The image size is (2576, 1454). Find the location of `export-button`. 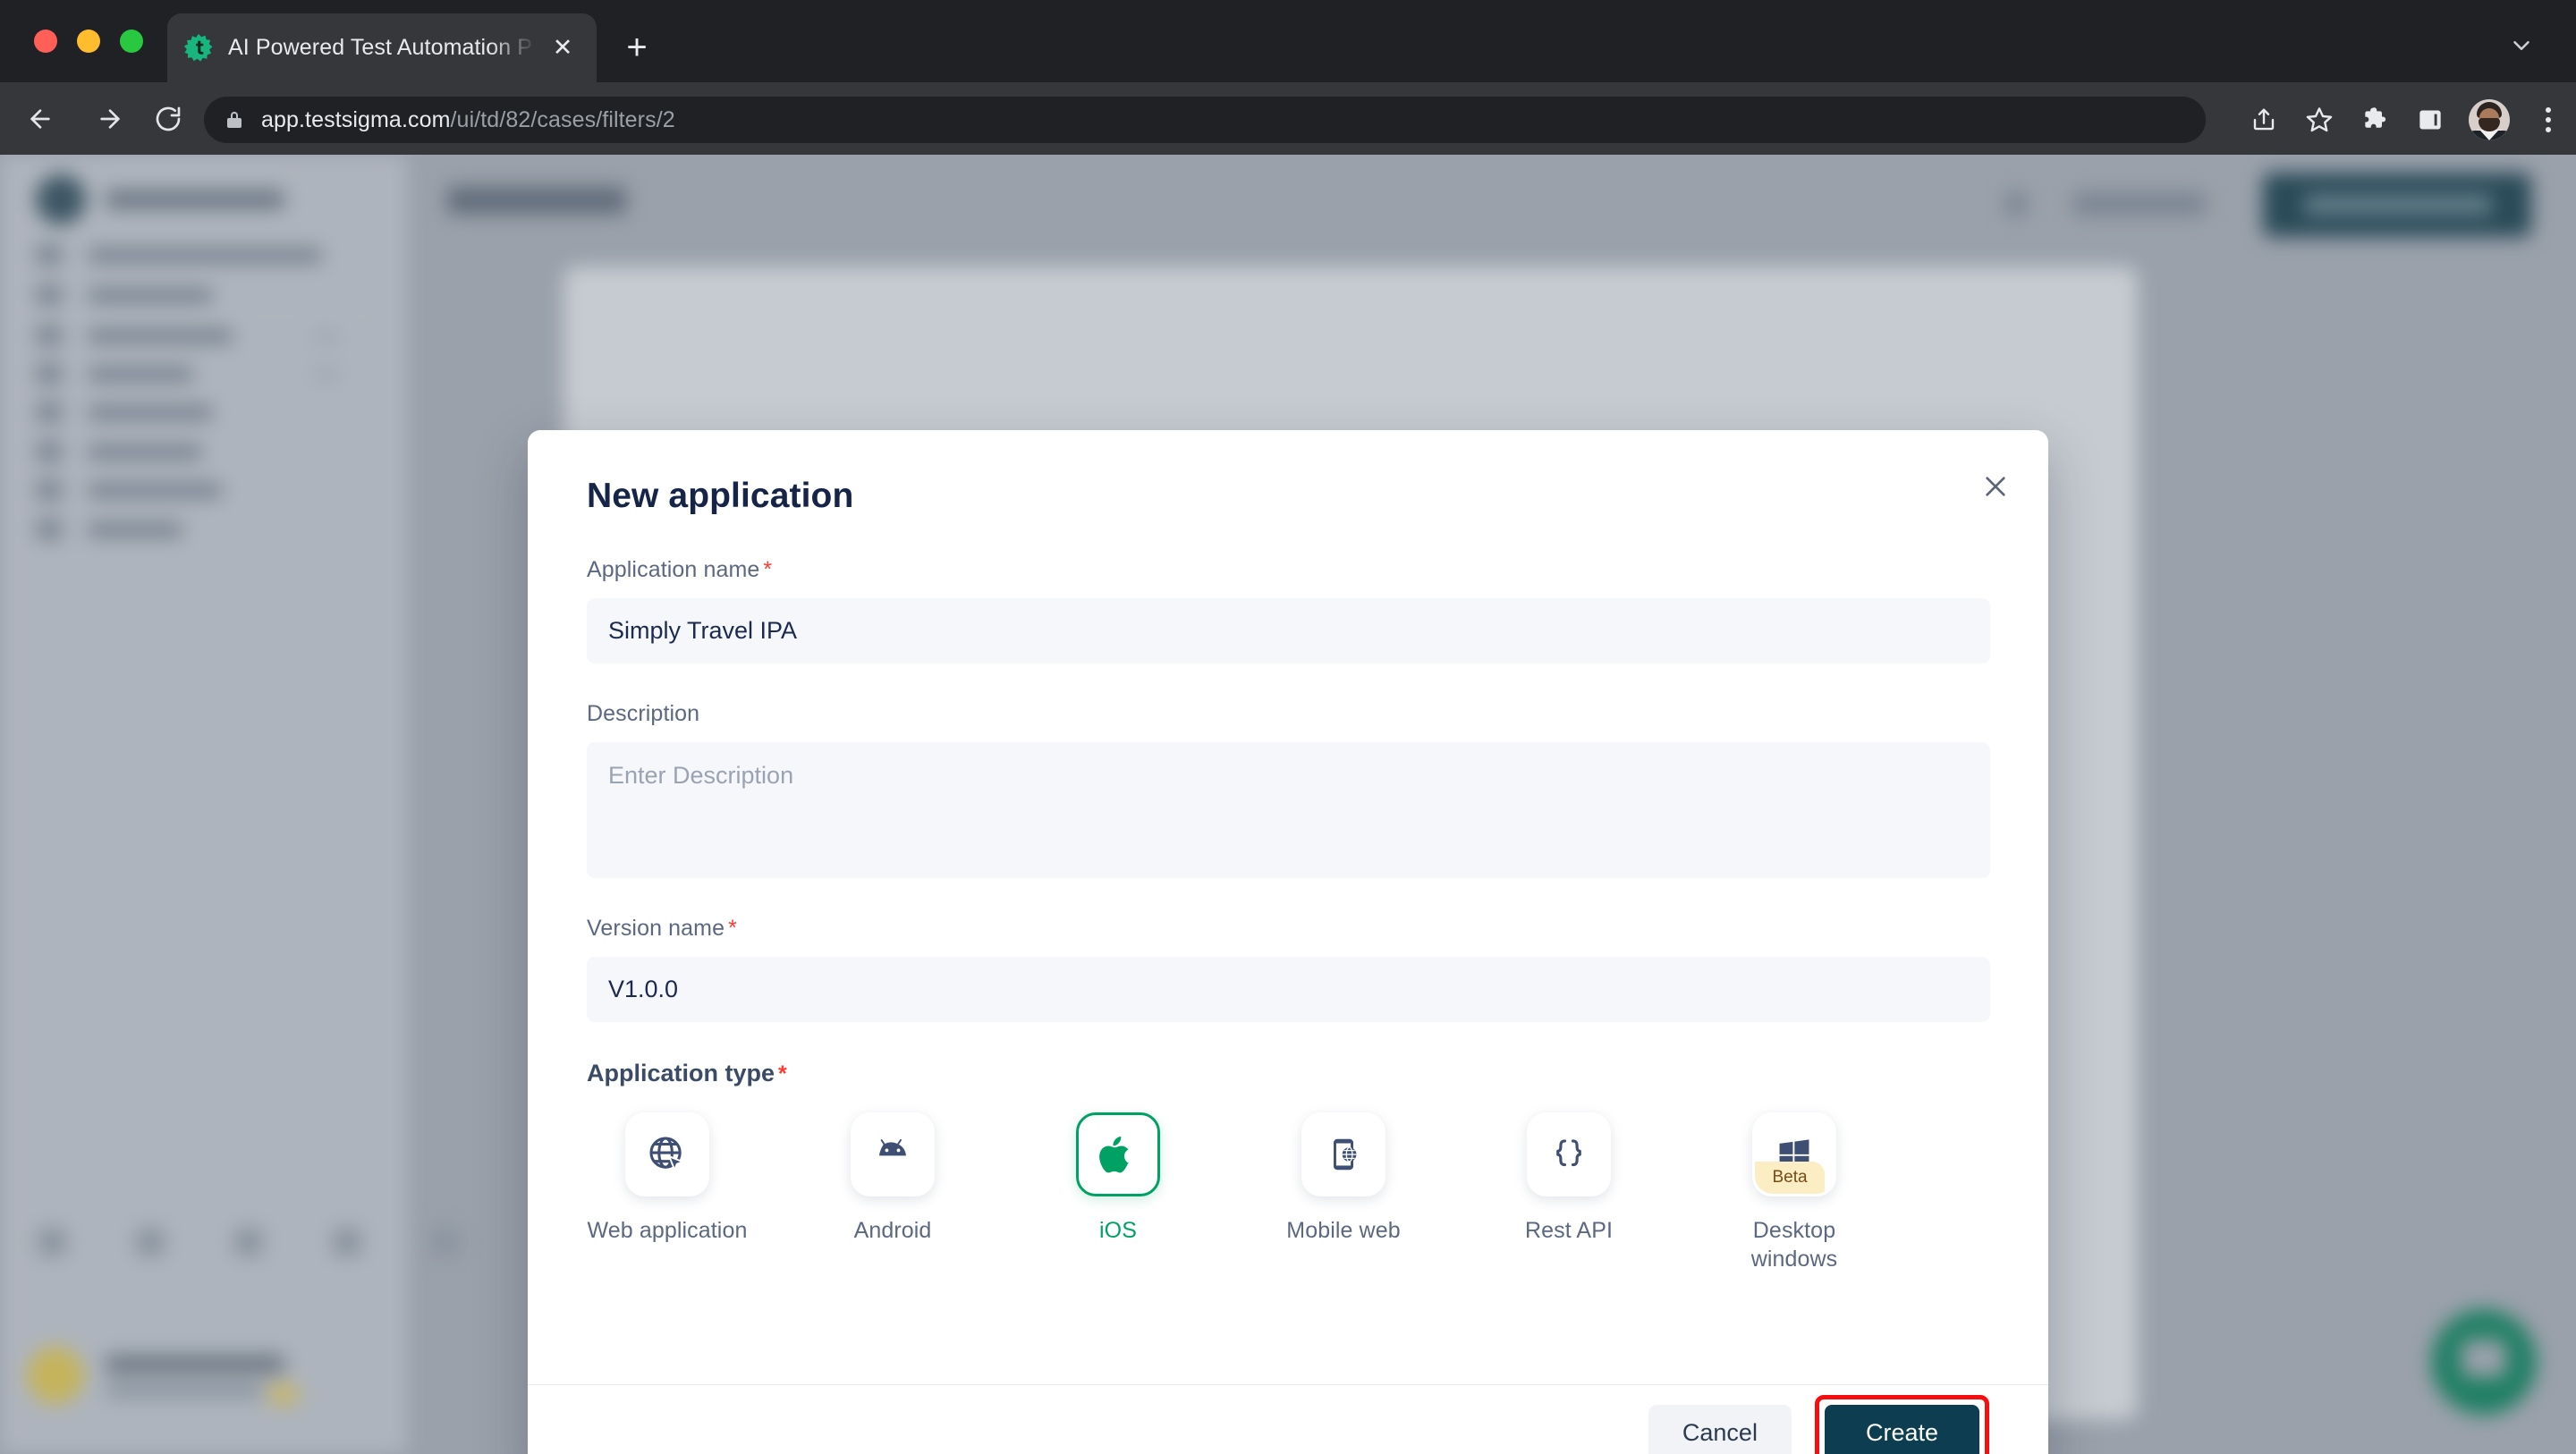

export-button is located at coordinates (2139, 204).